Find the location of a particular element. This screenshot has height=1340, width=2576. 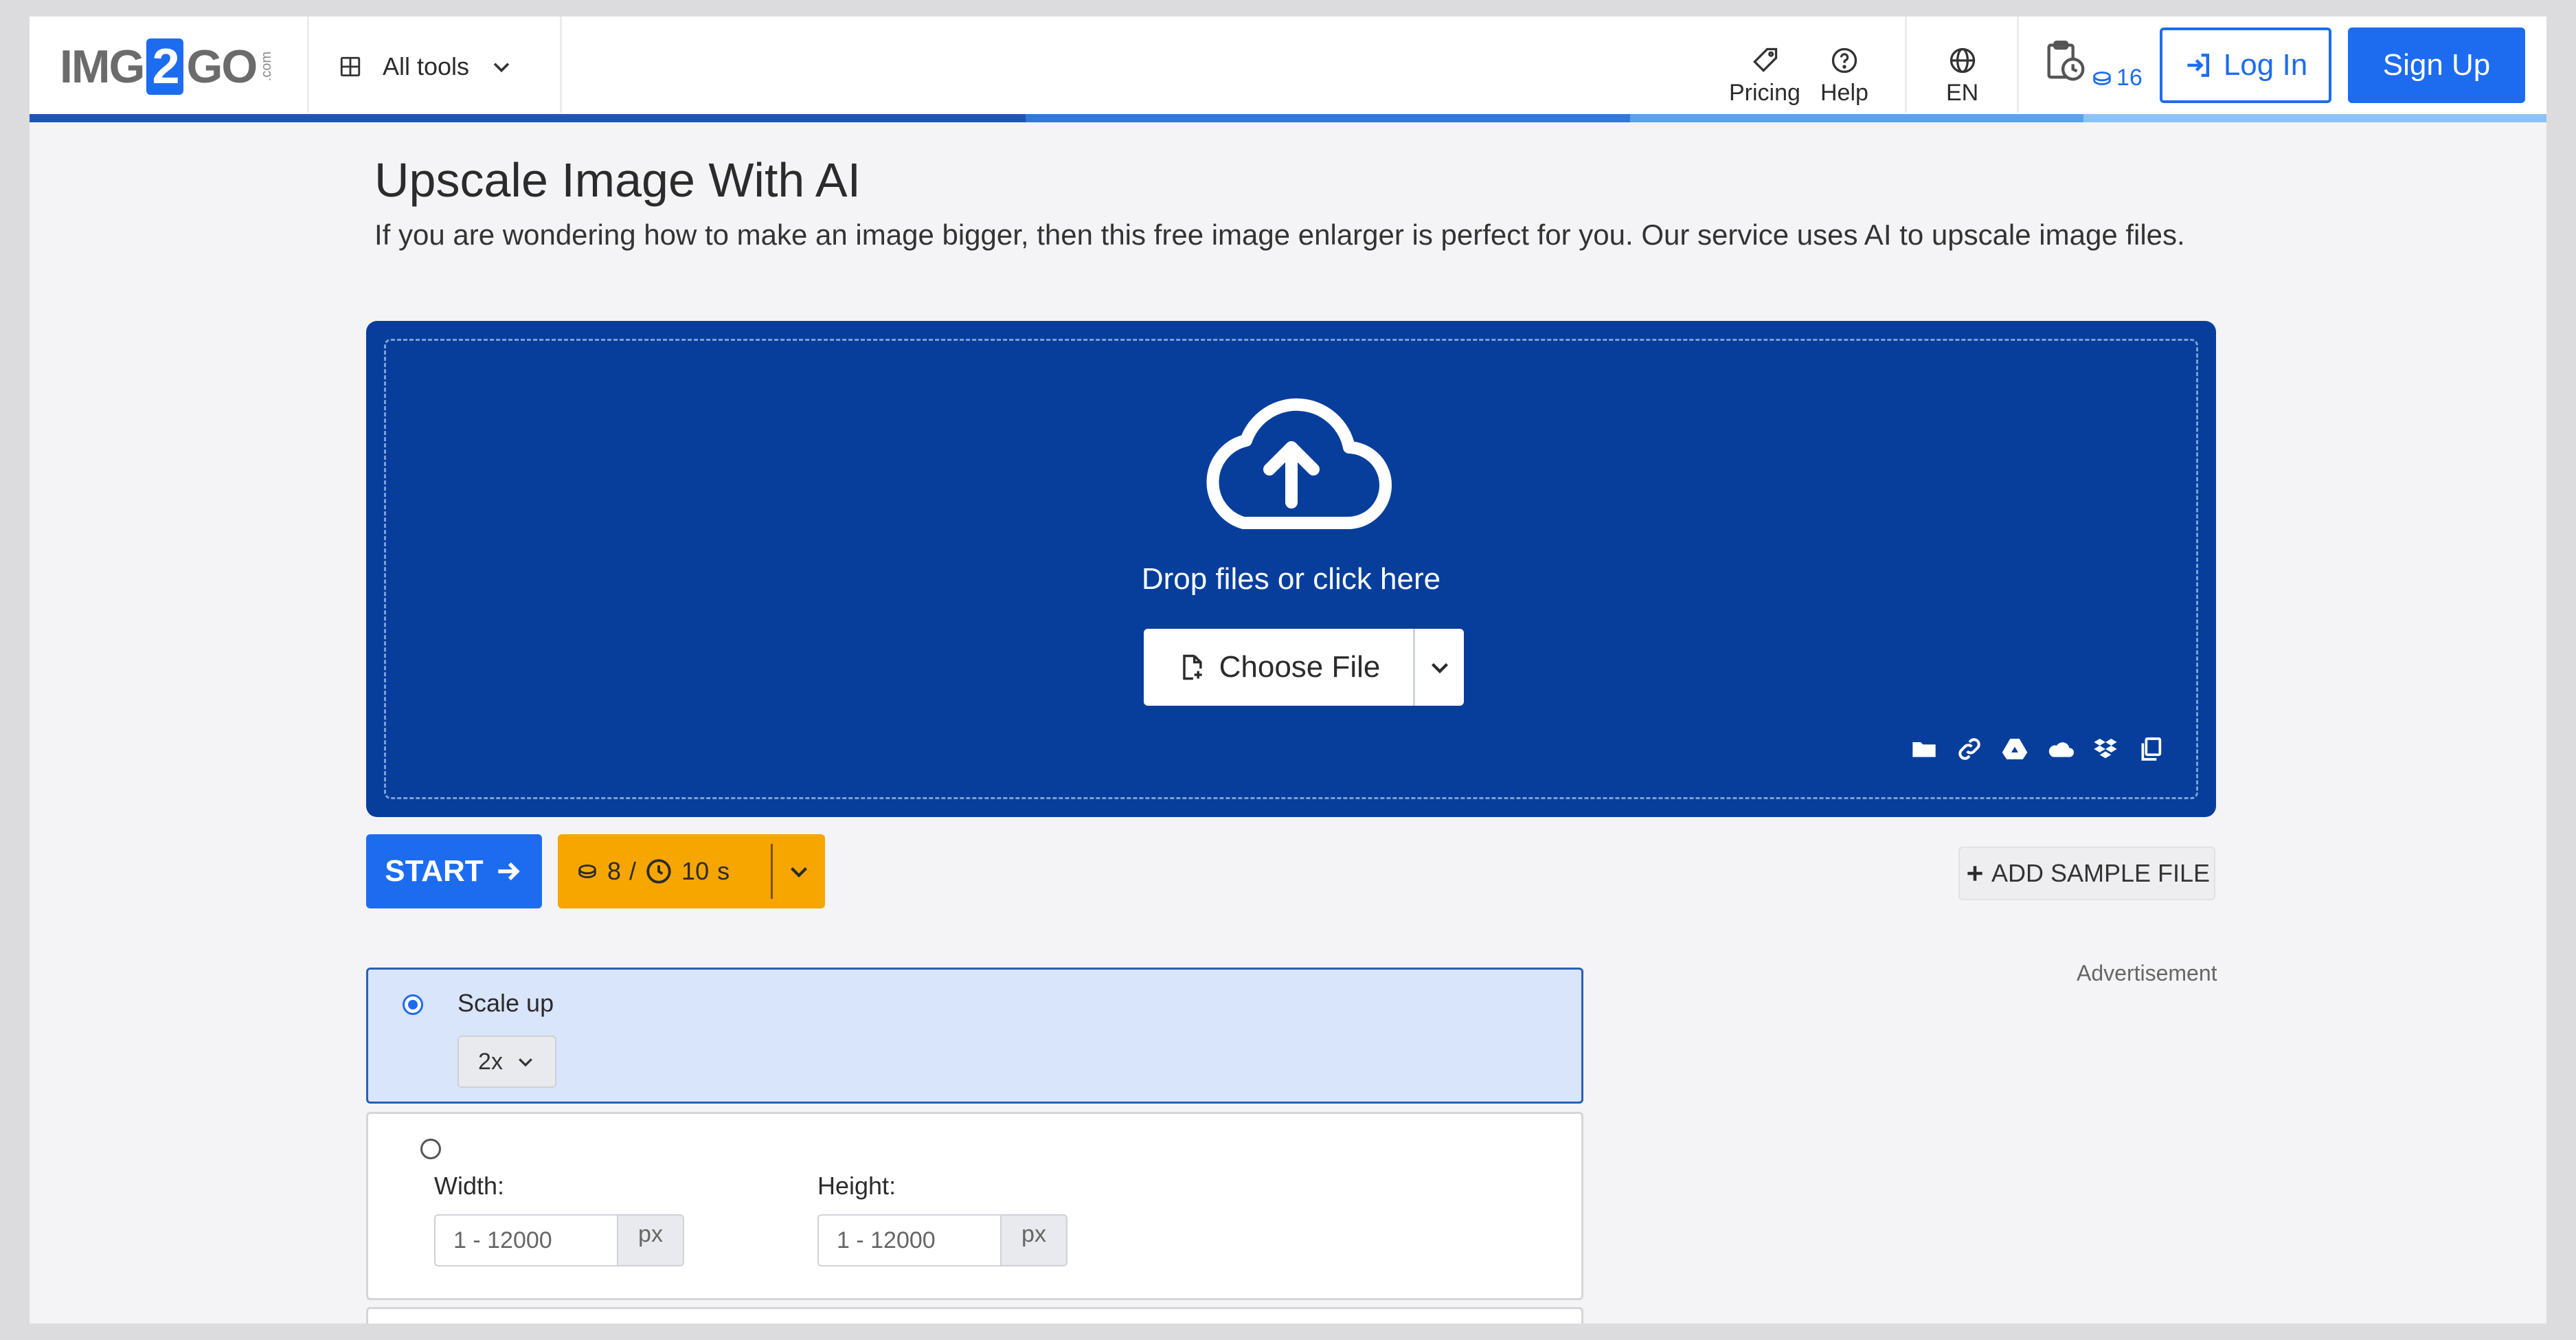

clipboard-icon is located at coordinates (2151, 749).